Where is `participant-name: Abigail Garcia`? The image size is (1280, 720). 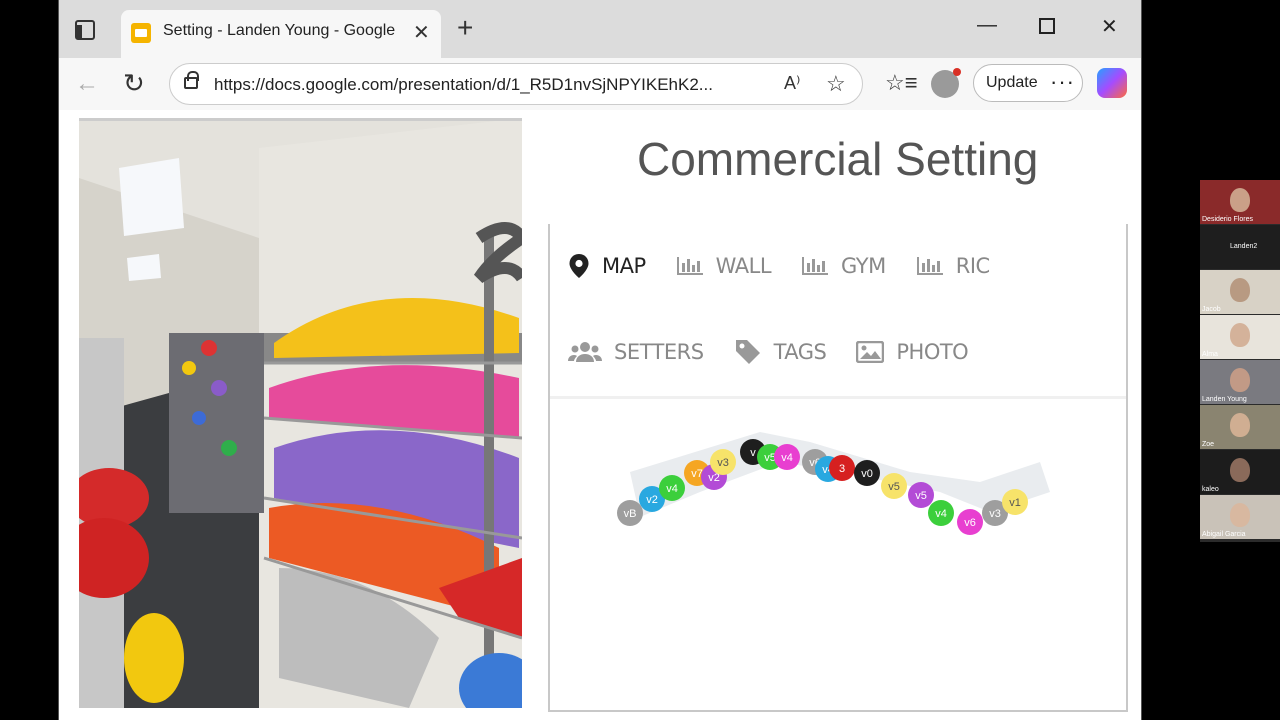 participant-name: Abigail Garcia is located at coordinates (1224, 534).